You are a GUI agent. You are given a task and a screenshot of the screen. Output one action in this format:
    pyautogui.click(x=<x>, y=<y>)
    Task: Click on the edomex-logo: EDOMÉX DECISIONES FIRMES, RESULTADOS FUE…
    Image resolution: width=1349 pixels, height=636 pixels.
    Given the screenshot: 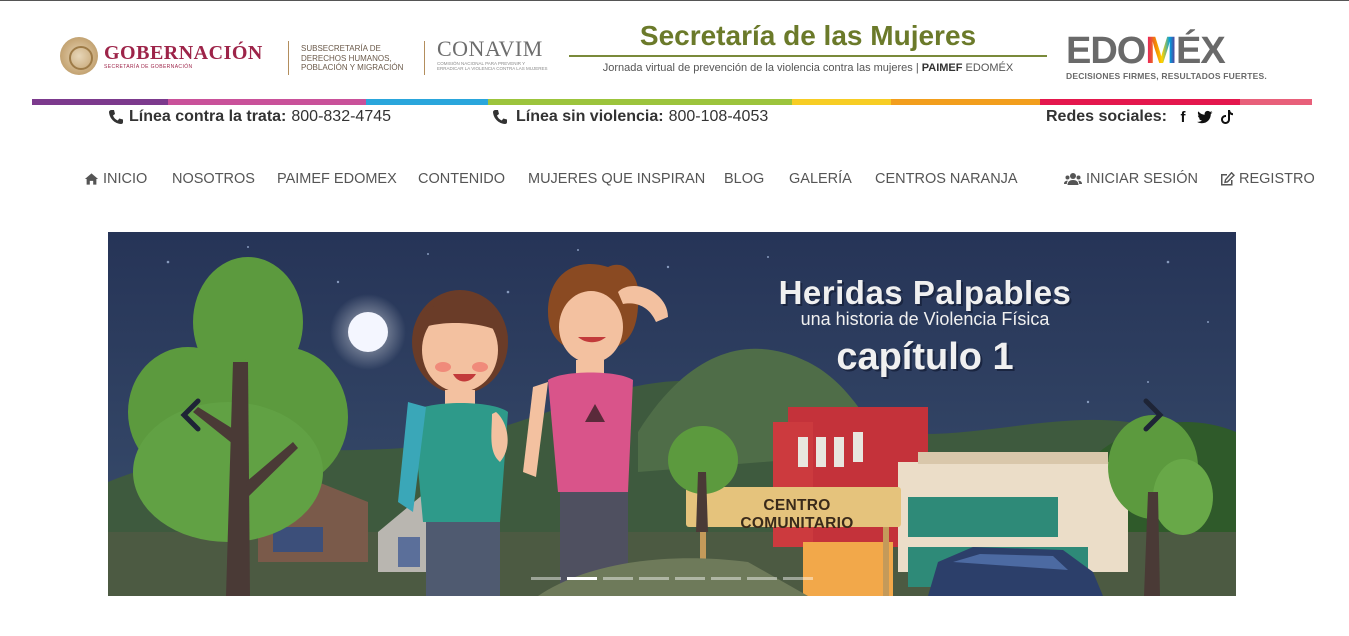 What is the action you would take?
    pyautogui.click(x=1173, y=56)
    